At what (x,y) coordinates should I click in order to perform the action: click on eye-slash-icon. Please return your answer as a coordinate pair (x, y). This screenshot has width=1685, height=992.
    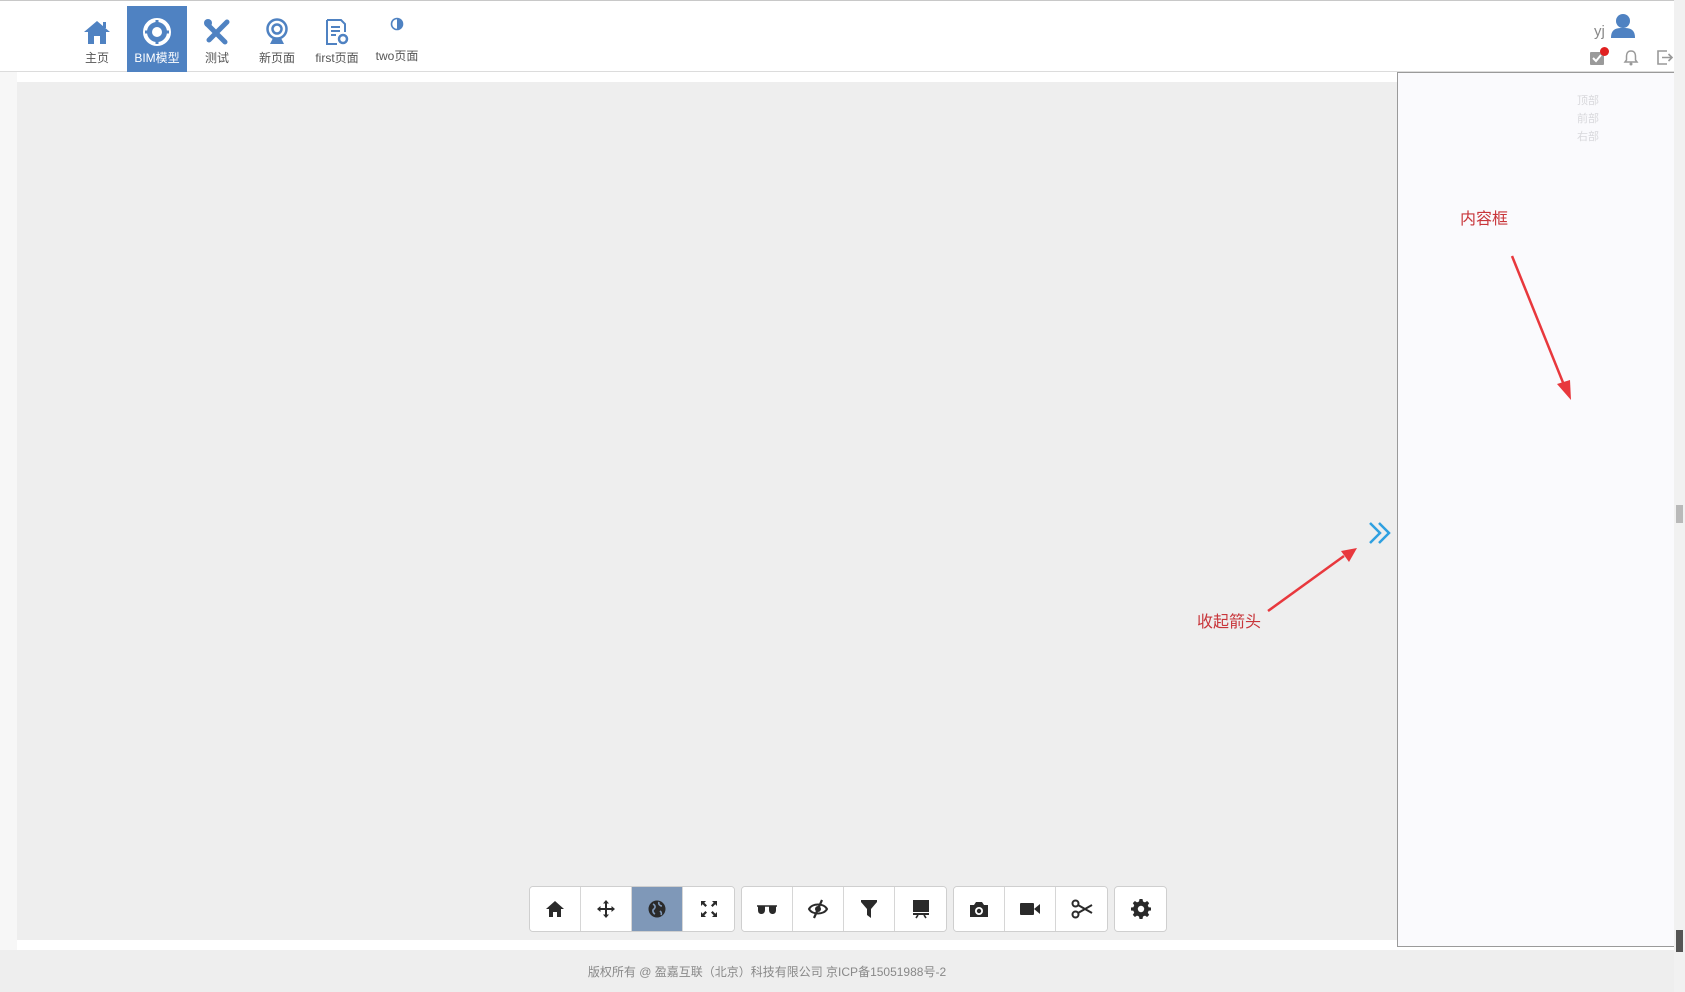
    Looking at the image, I should click on (818, 909).